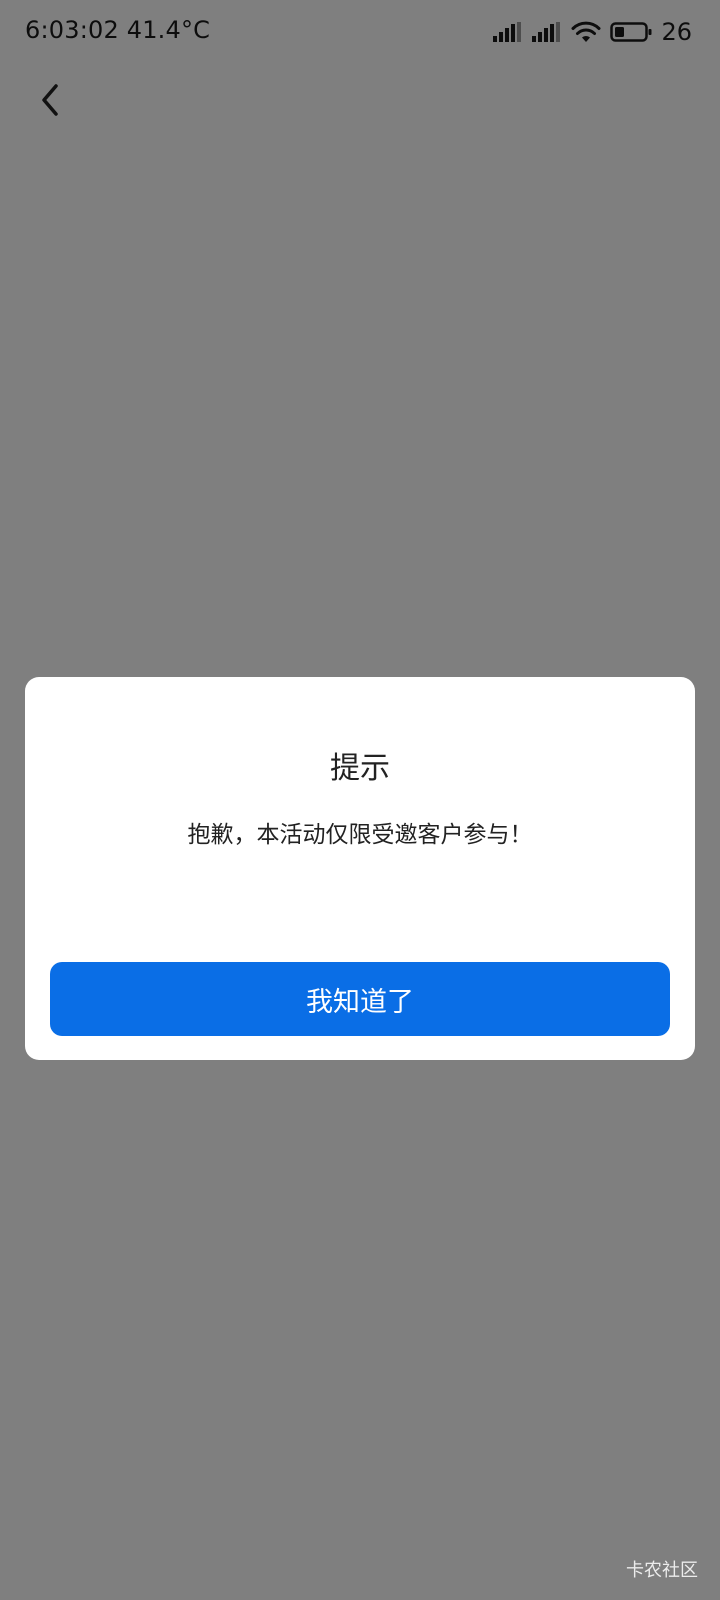 The height and width of the screenshot is (1600, 720). I want to click on dialog-title: 提示, so click(360, 768).